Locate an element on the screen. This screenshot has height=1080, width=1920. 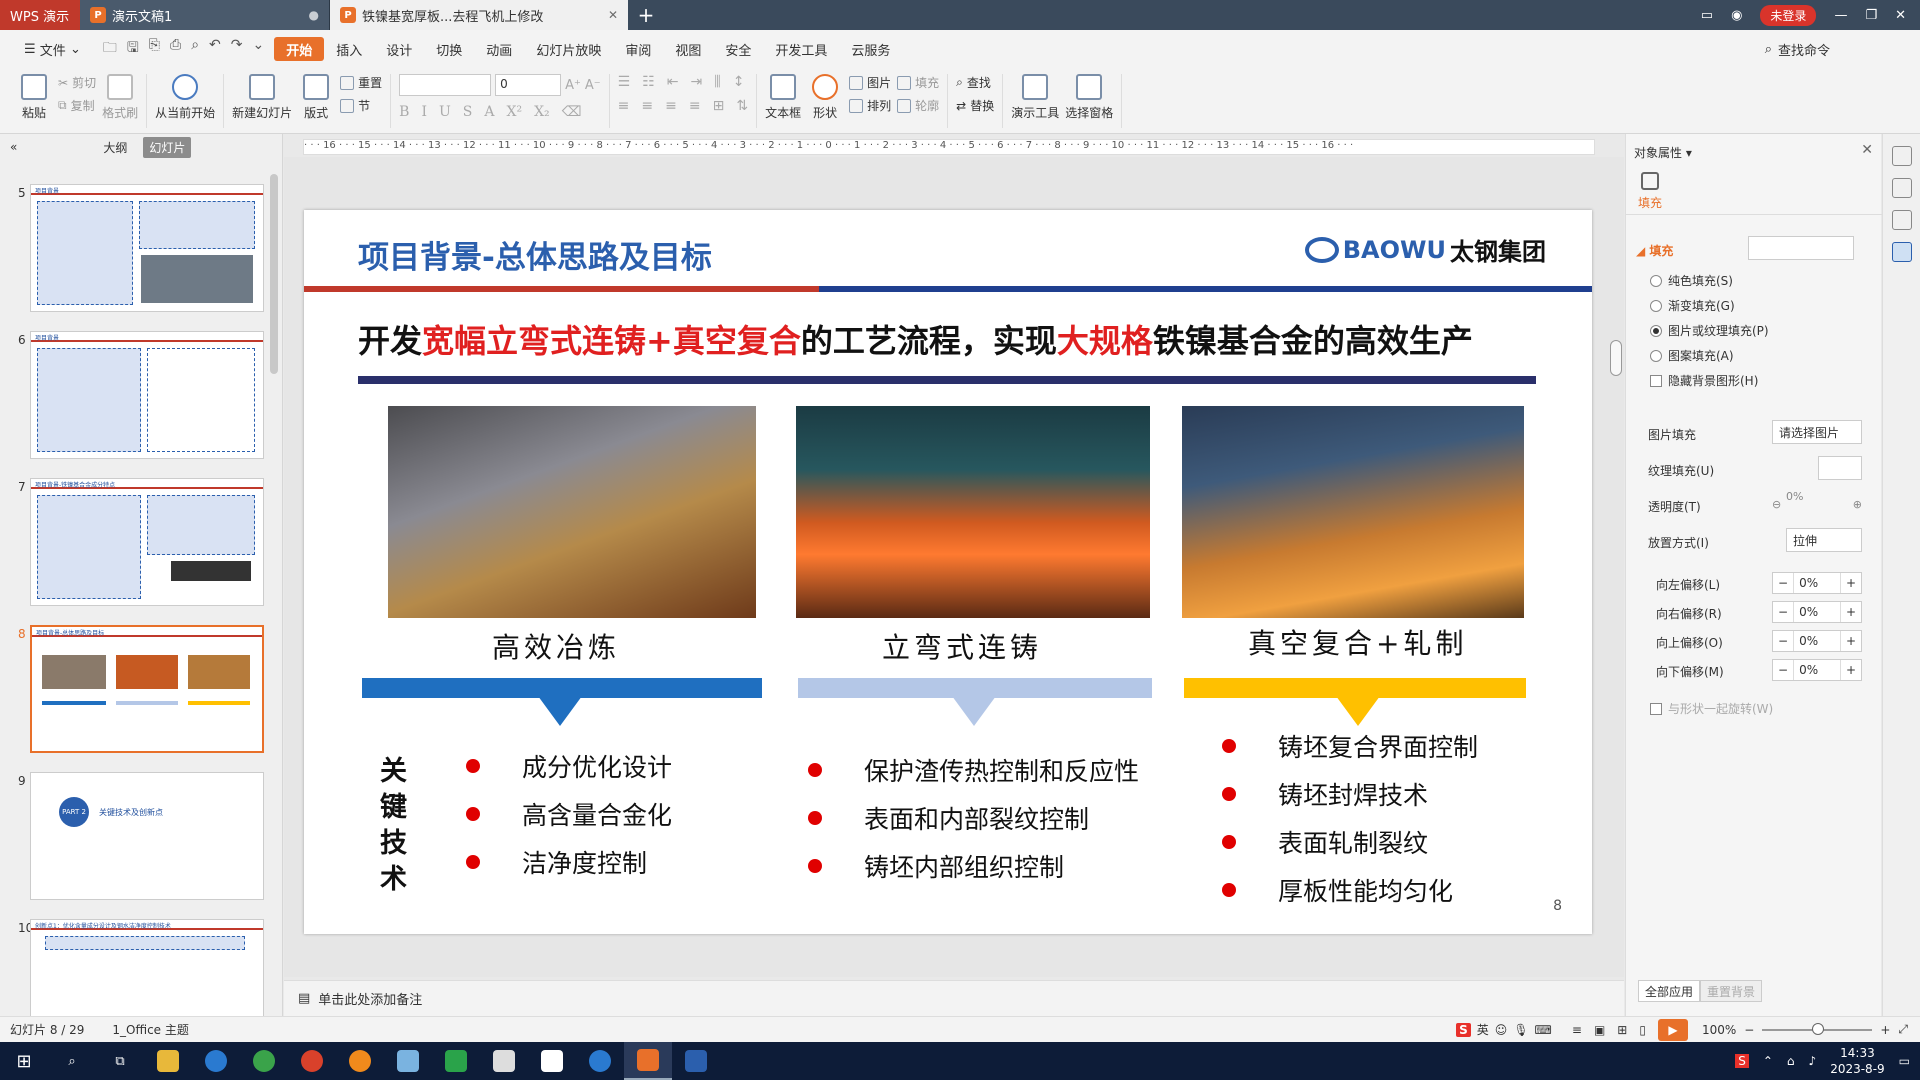
format-painter-button: 格式刷 is located at coordinates (120, 97).